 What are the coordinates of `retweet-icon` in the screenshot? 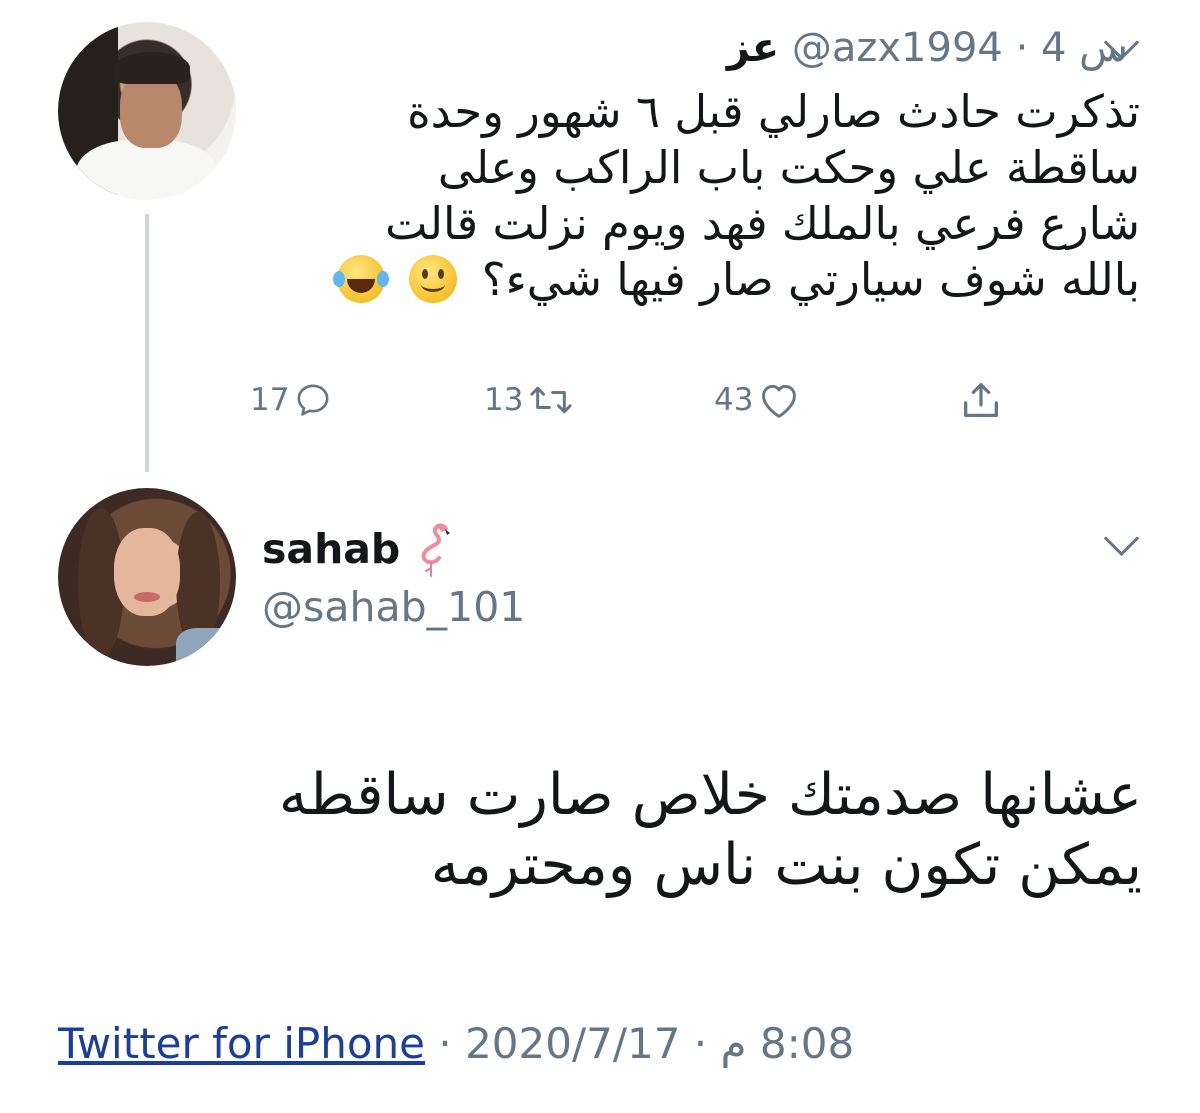 It's located at (551, 400).